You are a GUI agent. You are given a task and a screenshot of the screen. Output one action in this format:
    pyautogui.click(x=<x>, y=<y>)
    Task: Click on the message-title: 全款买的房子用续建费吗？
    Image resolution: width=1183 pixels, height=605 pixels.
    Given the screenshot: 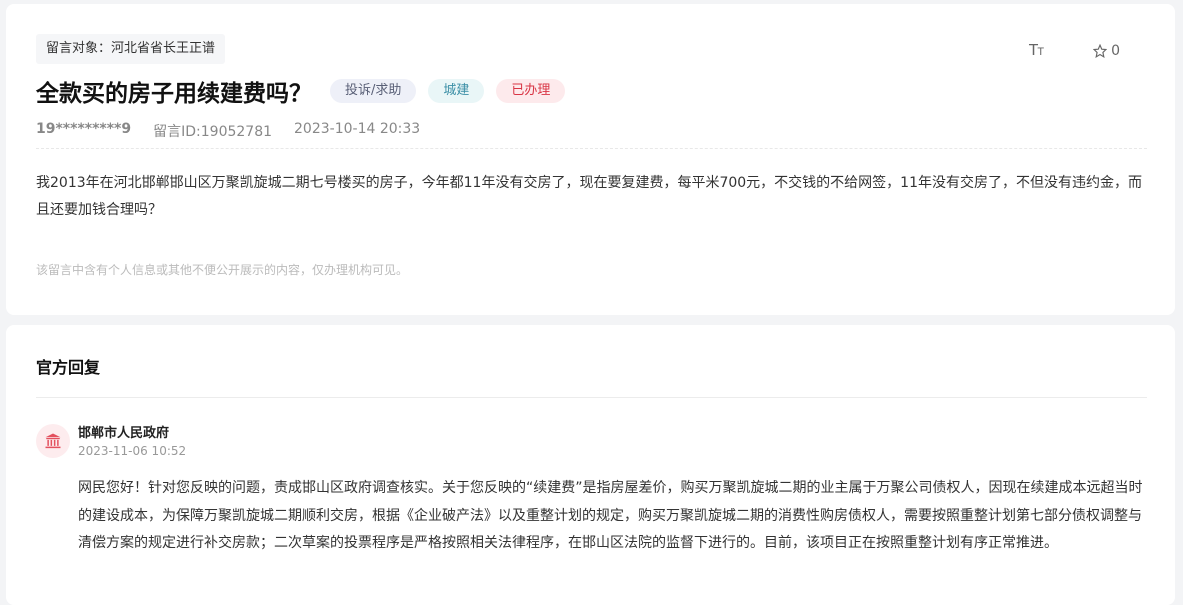 What is the action you would take?
    pyautogui.click(x=174, y=94)
    